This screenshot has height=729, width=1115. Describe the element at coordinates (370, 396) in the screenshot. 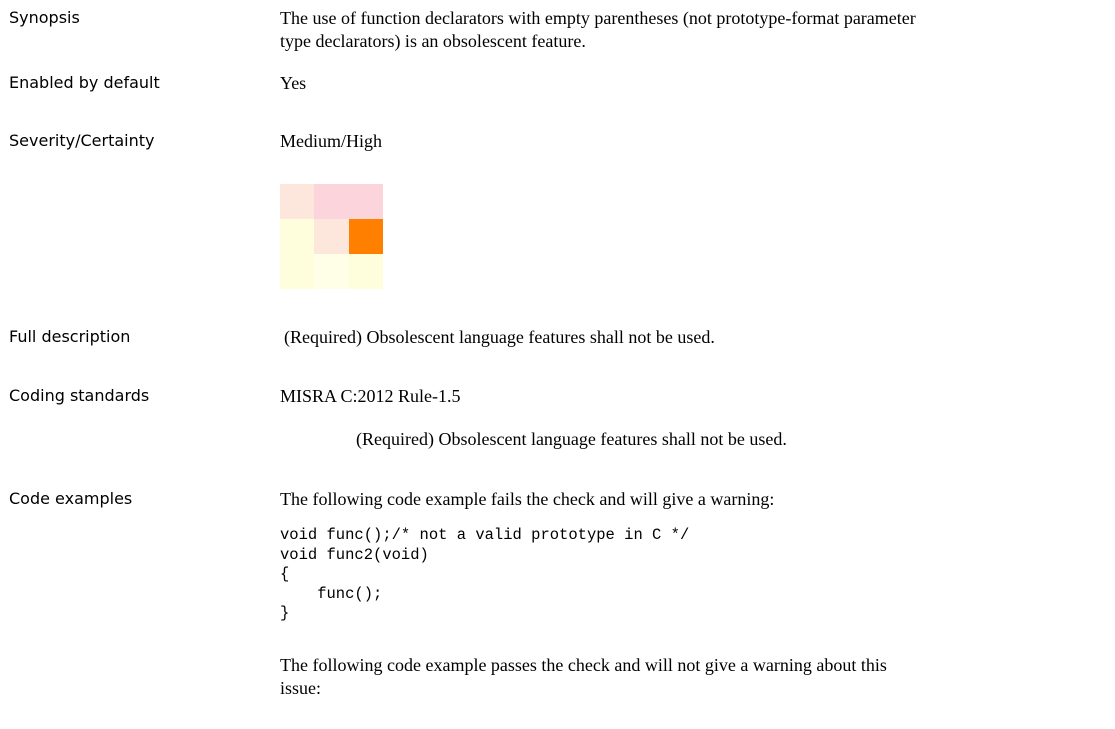

I see `coding-standard-name: MISRA C:2012 Rule-1.5` at that location.